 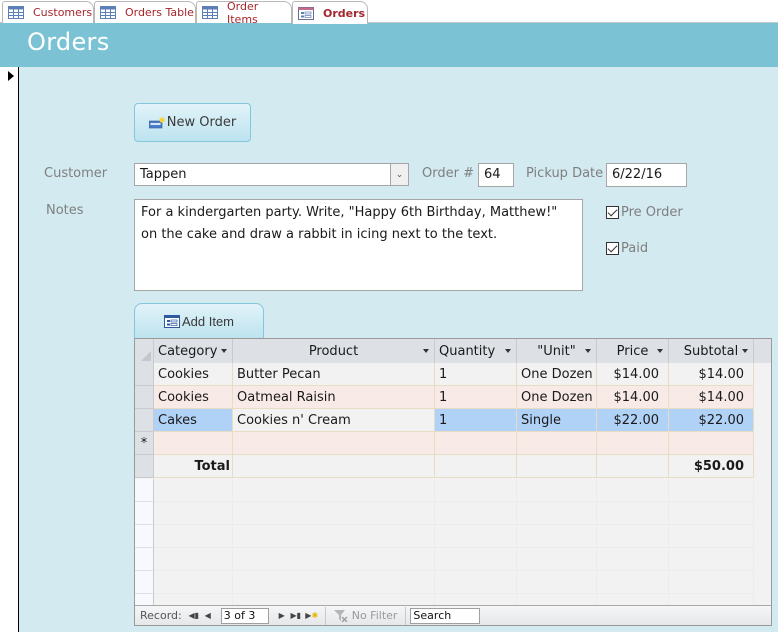 I want to click on filter-icon, so click(x=340, y=615).